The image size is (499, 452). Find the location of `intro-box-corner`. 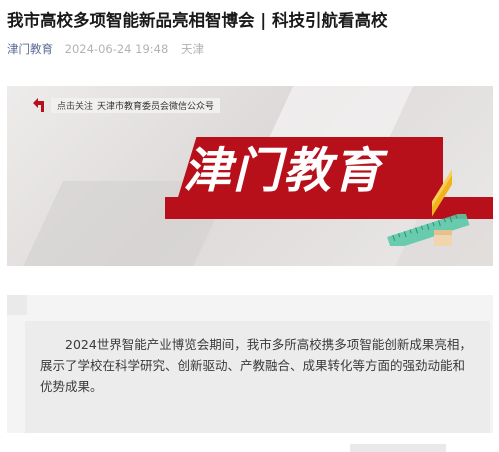

intro-box-corner is located at coordinates (17, 305).